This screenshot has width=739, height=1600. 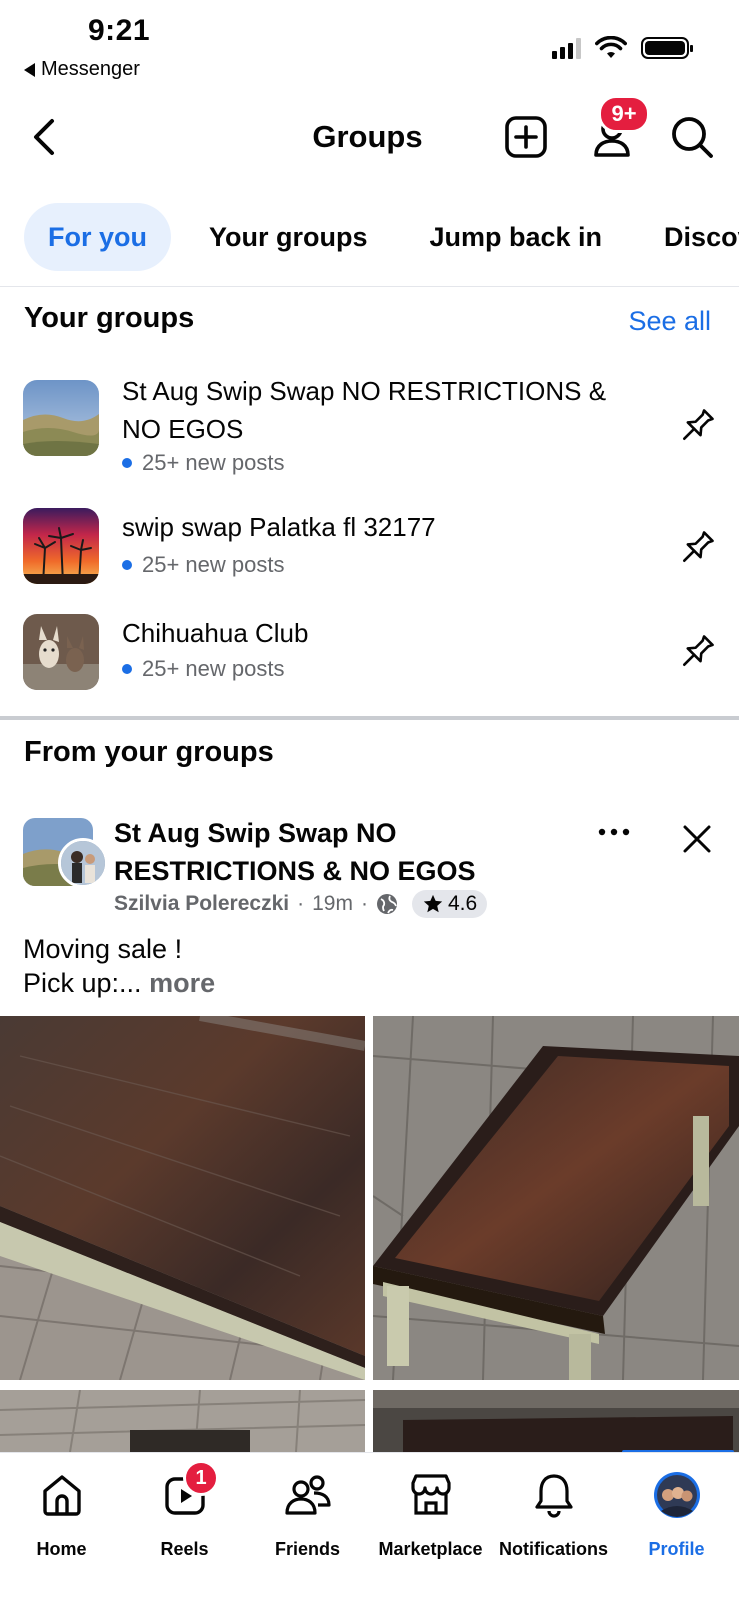 I want to click on cellular-signal-icon, so click(x=566, y=48).